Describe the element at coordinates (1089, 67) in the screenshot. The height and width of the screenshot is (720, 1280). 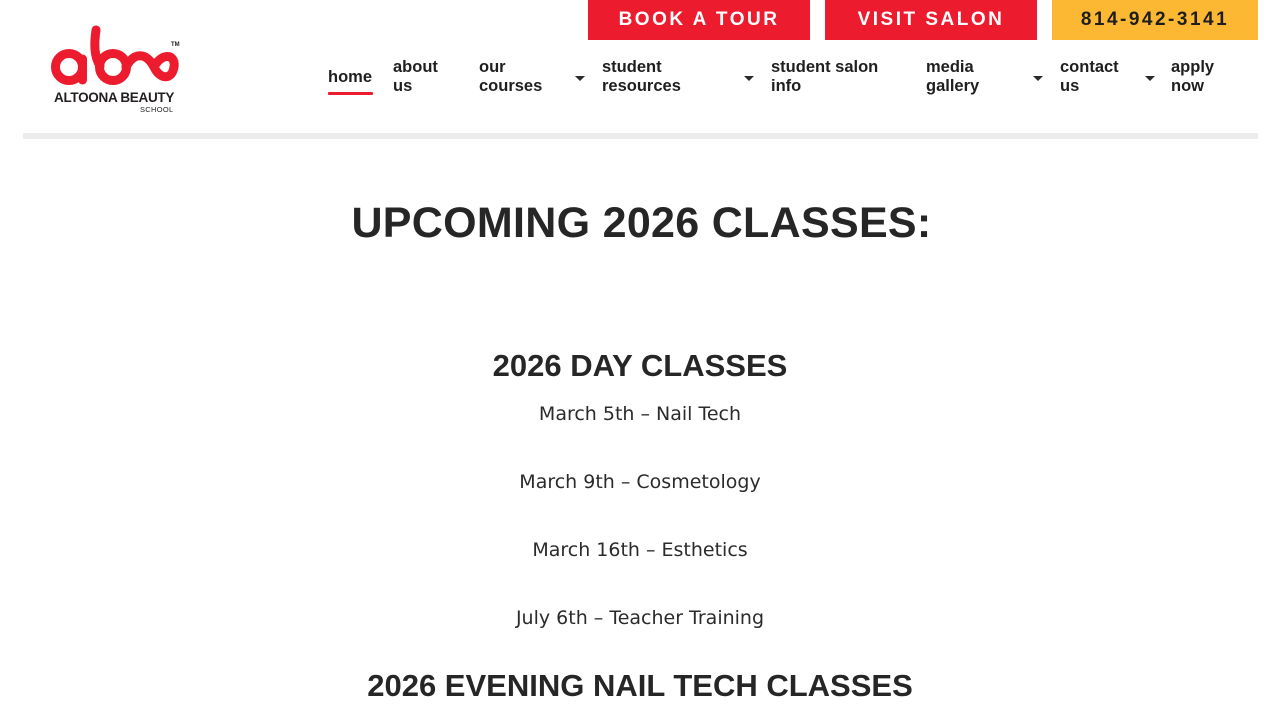
I see `nav-label: contact` at that location.